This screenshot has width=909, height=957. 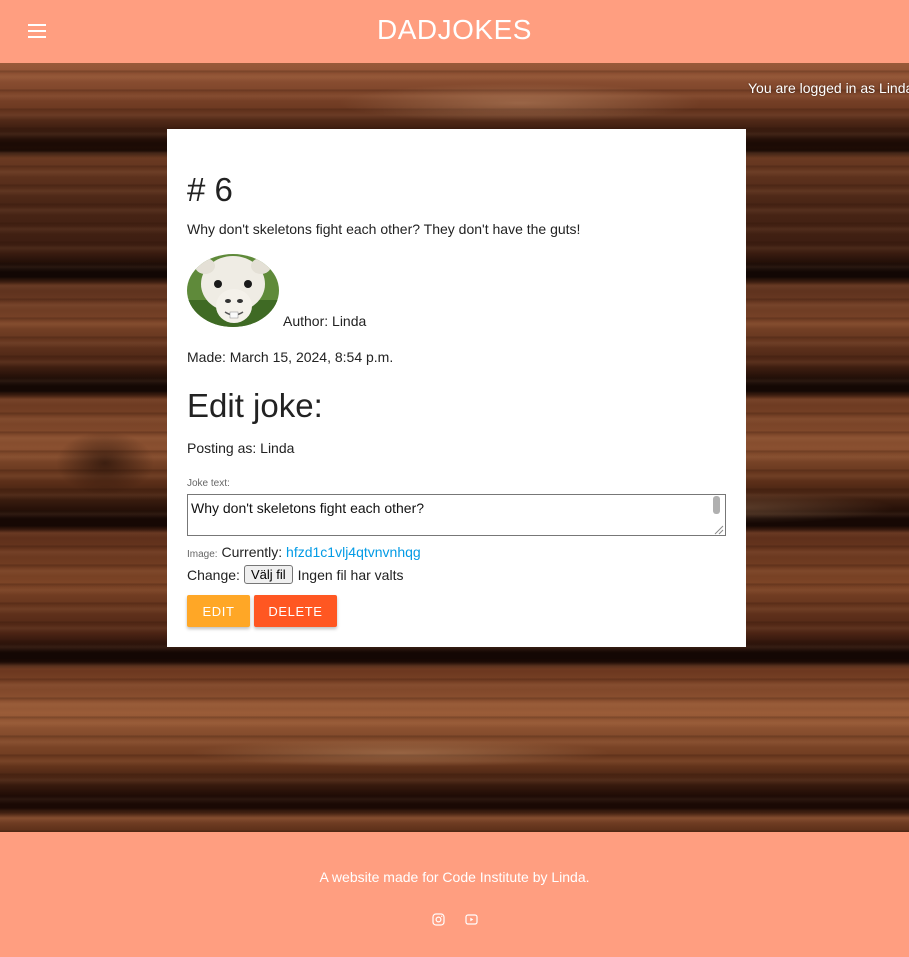 I want to click on current-image-link: hfzd1c1vlj4qtvnvnhqg, so click(x=353, y=552).